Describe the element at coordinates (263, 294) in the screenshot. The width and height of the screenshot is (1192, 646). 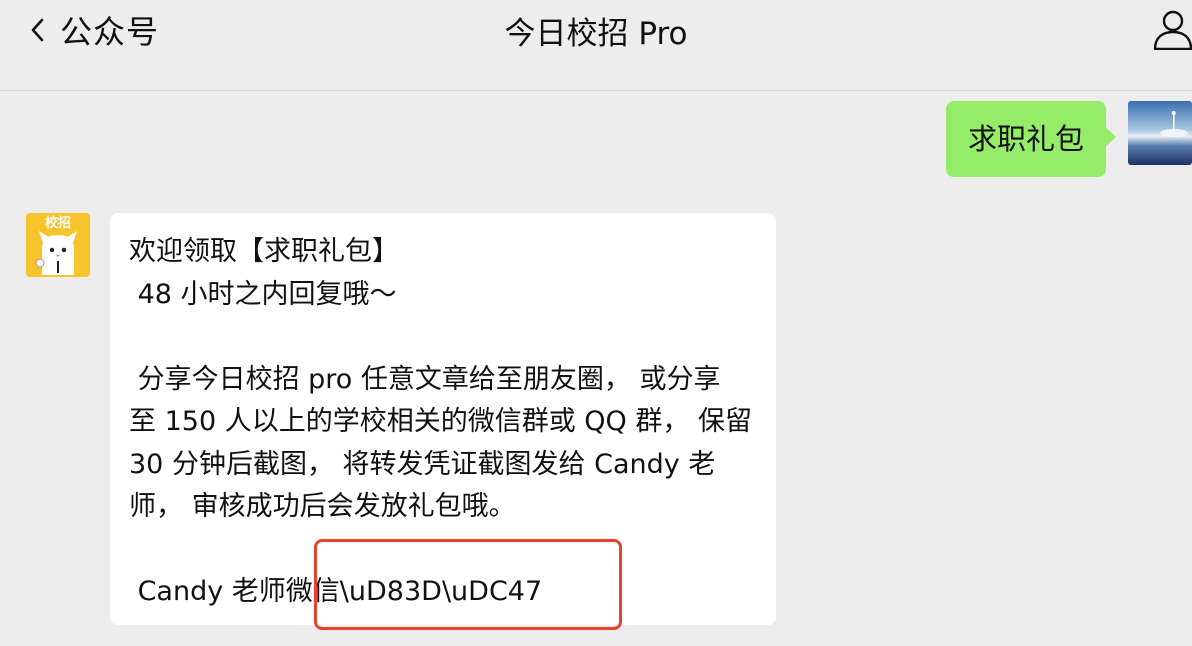
I see `message-line: 48 小时之内回复哦～` at that location.